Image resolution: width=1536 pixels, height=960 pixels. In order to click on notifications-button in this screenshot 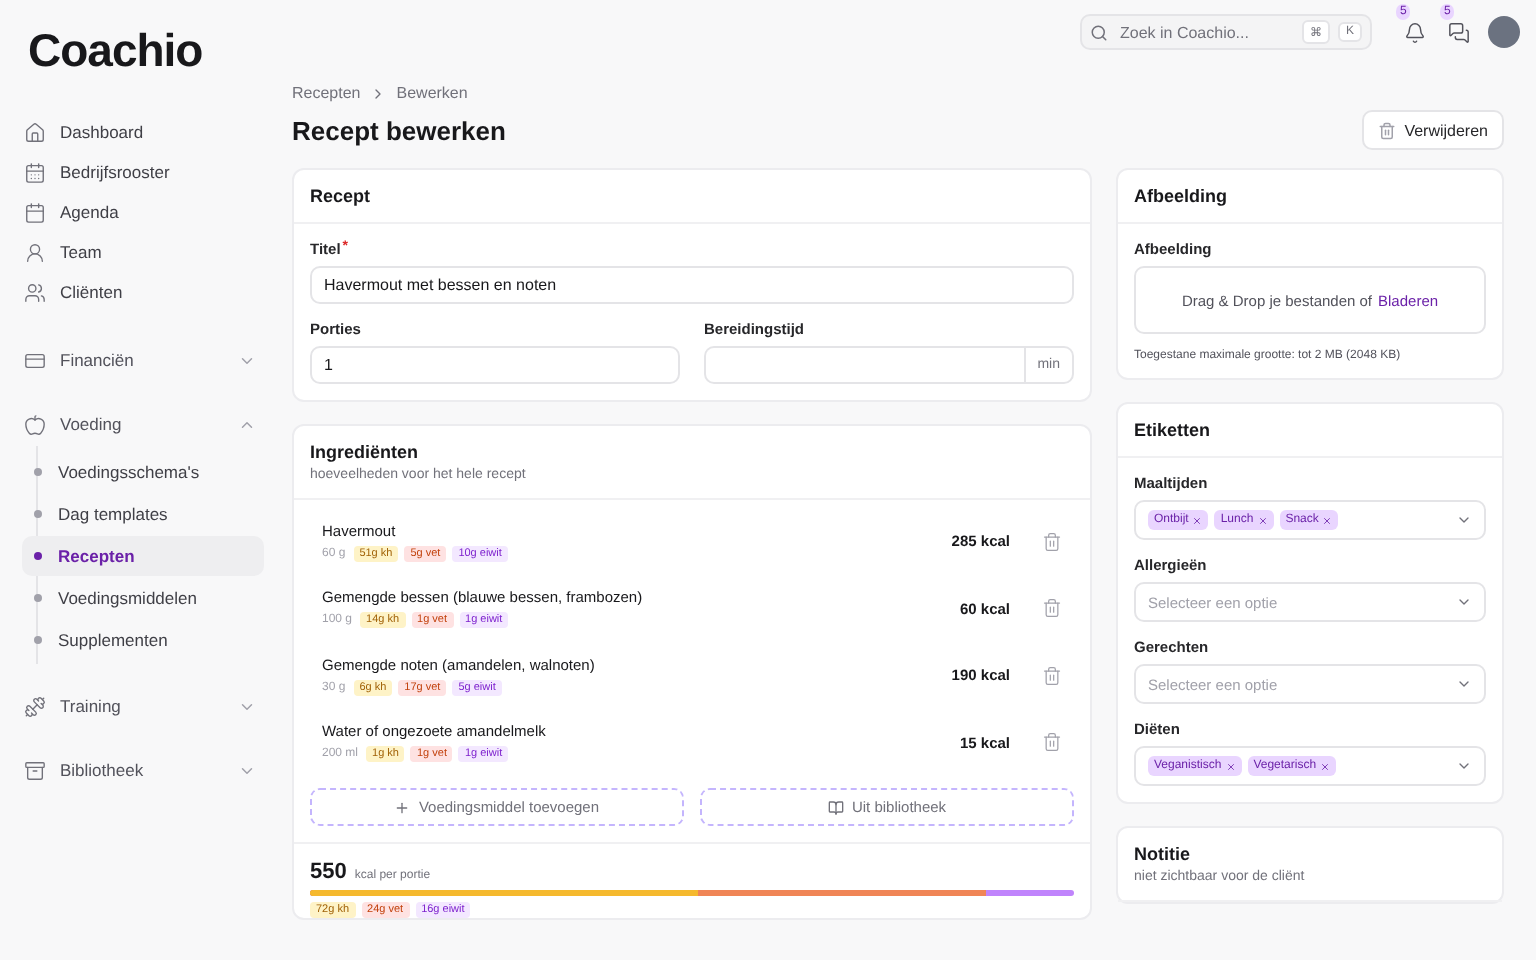, I will do `click(1414, 32)`.